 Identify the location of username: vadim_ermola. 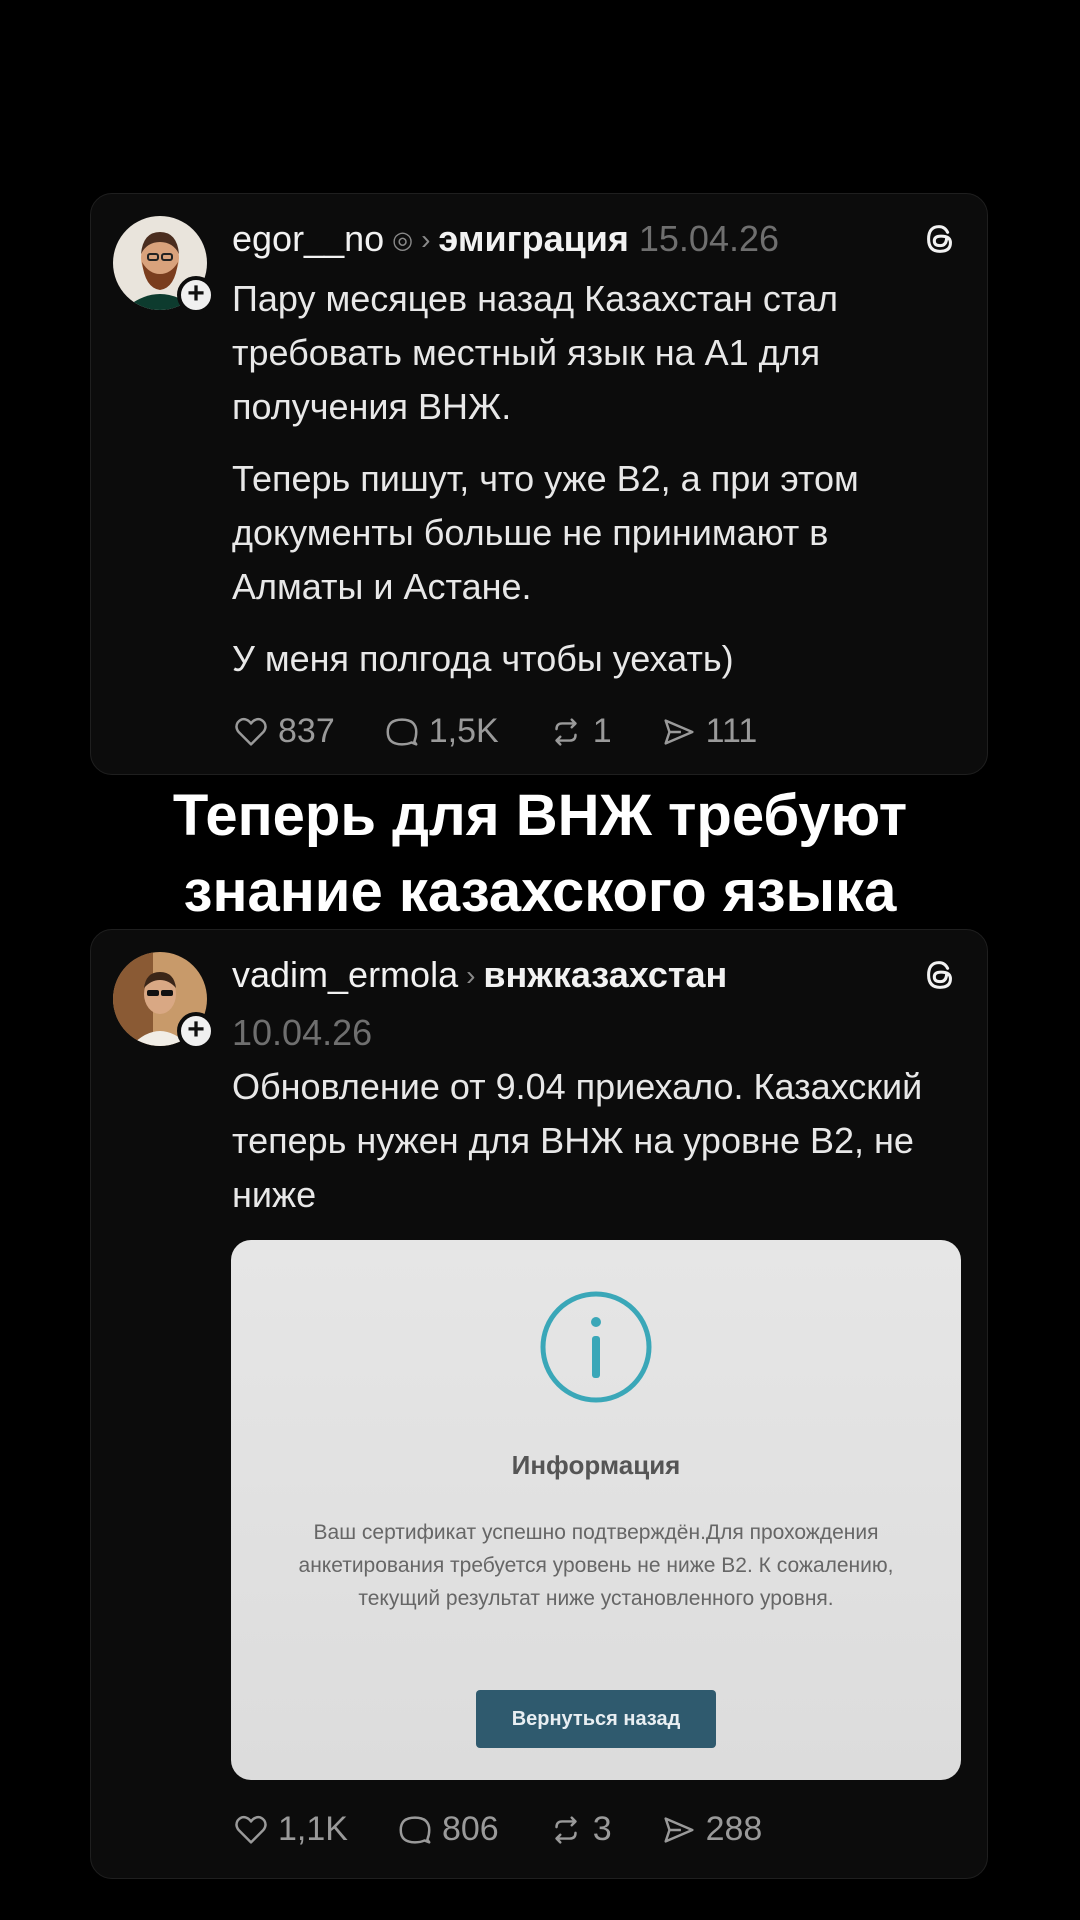
(345, 974).